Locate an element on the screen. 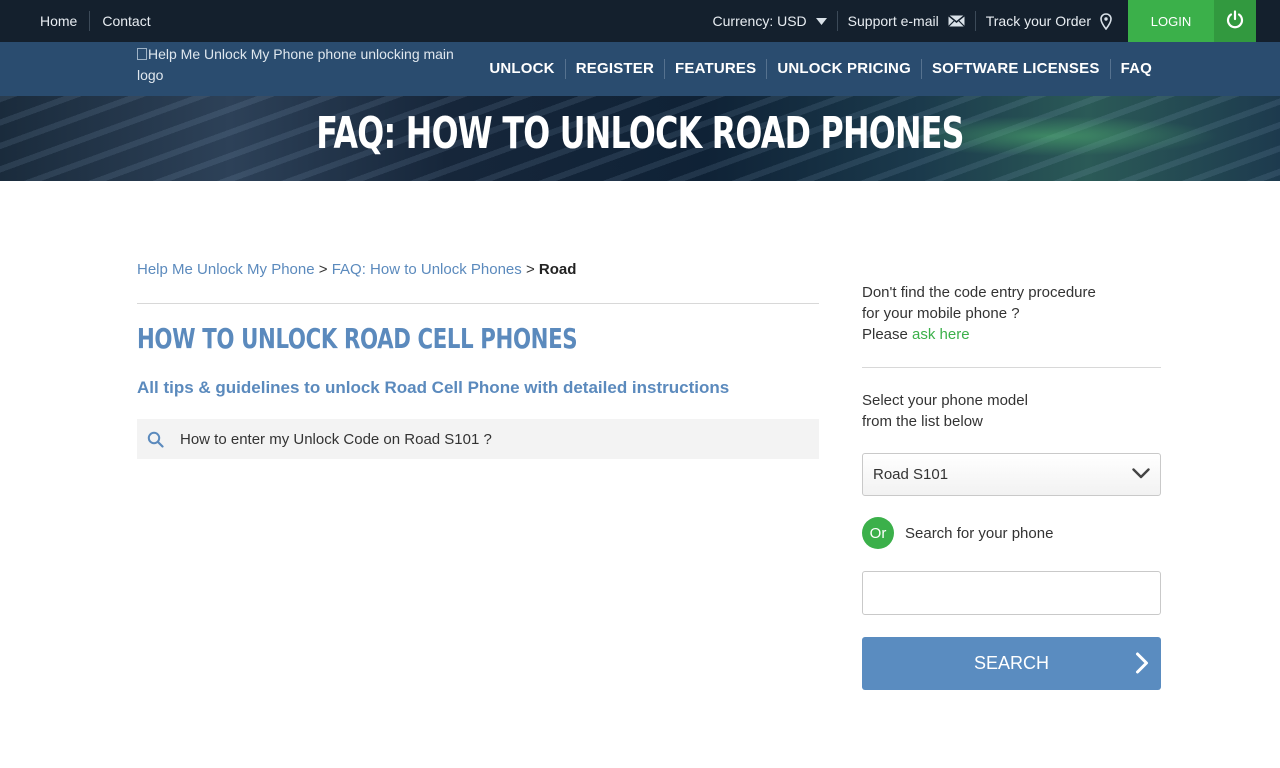  nav-unlock: UNLOCK is located at coordinates (521, 69).